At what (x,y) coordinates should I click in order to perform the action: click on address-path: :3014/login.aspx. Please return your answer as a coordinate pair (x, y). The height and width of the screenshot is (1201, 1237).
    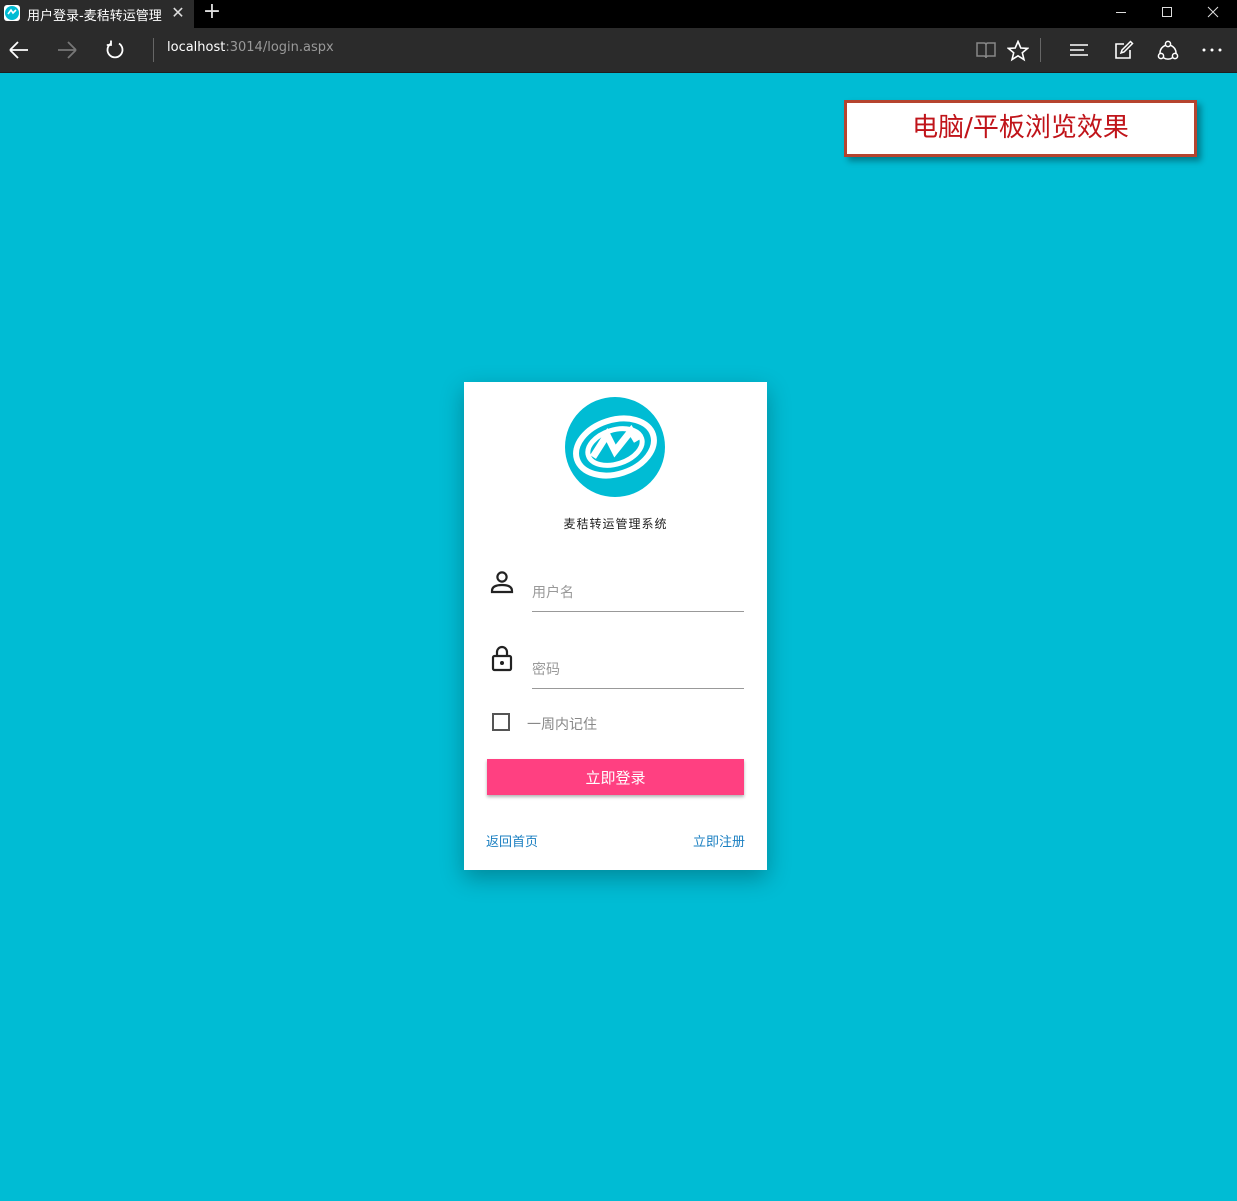
    Looking at the image, I should click on (279, 47).